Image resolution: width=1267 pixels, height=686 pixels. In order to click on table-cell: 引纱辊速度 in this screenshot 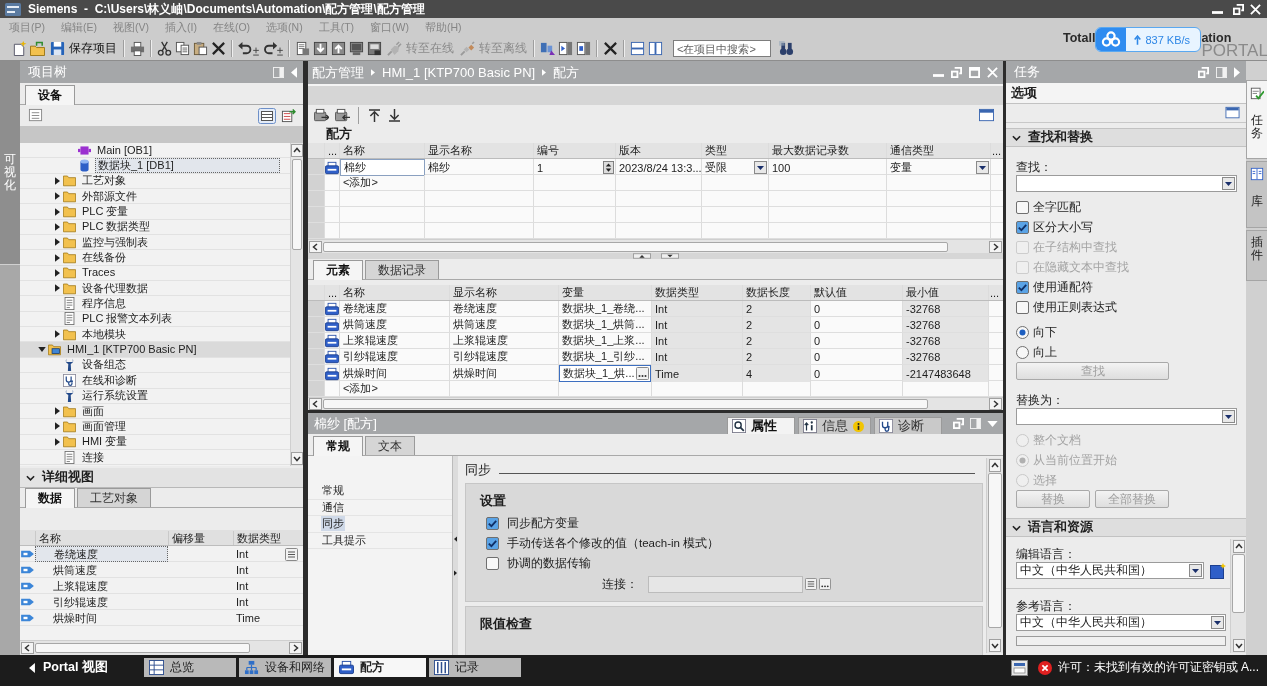, I will do `click(504, 356)`.